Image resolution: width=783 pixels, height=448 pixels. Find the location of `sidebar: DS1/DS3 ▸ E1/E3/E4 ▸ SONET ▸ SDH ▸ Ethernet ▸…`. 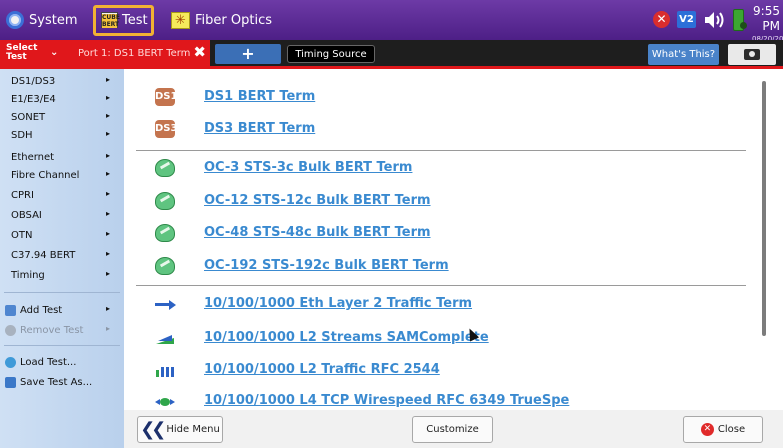

sidebar: DS1/DS3 ▸ E1/E3/E4 ▸ SONET ▸ SDH ▸ Ethernet ▸… is located at coordinates (62, 258).